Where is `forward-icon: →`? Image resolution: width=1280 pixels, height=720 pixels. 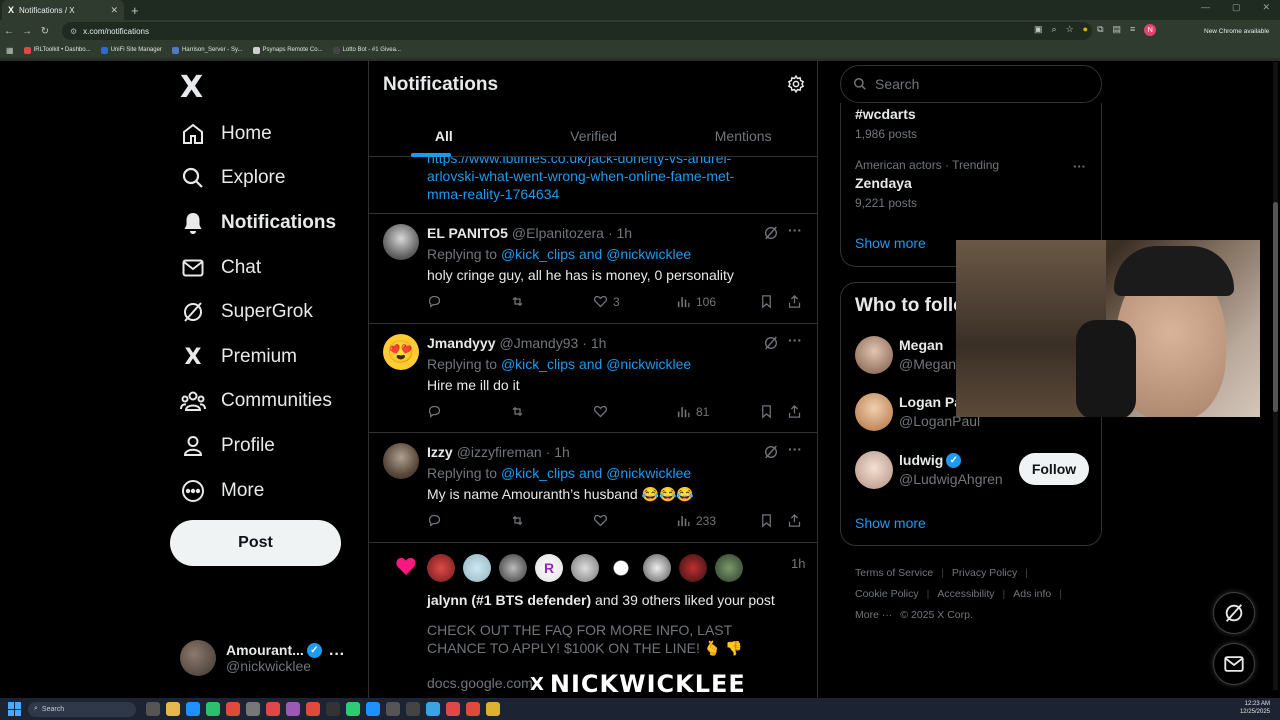 forward-icon: → is located at coordinates (27, 31).